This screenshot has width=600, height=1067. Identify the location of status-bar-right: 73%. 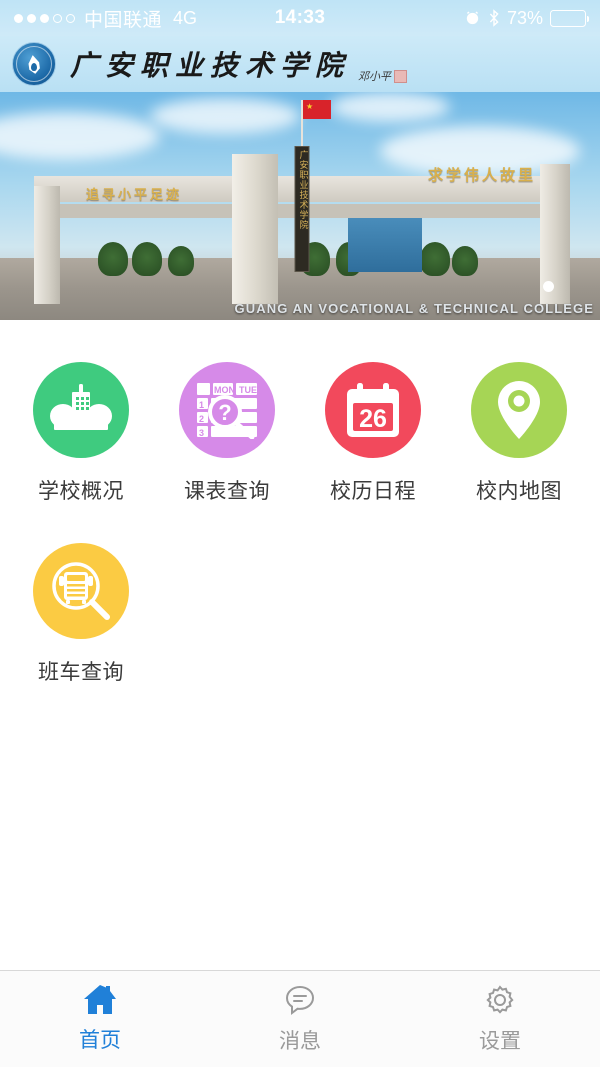
(526, 18).